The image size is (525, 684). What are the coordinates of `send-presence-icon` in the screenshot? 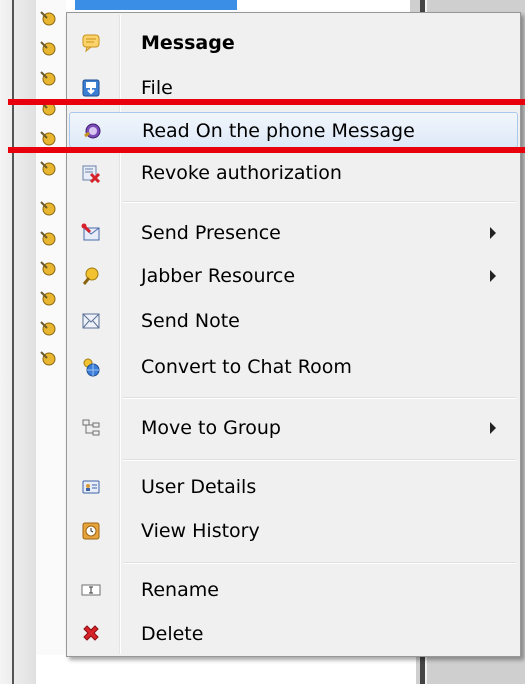 It's located at (90, 232).